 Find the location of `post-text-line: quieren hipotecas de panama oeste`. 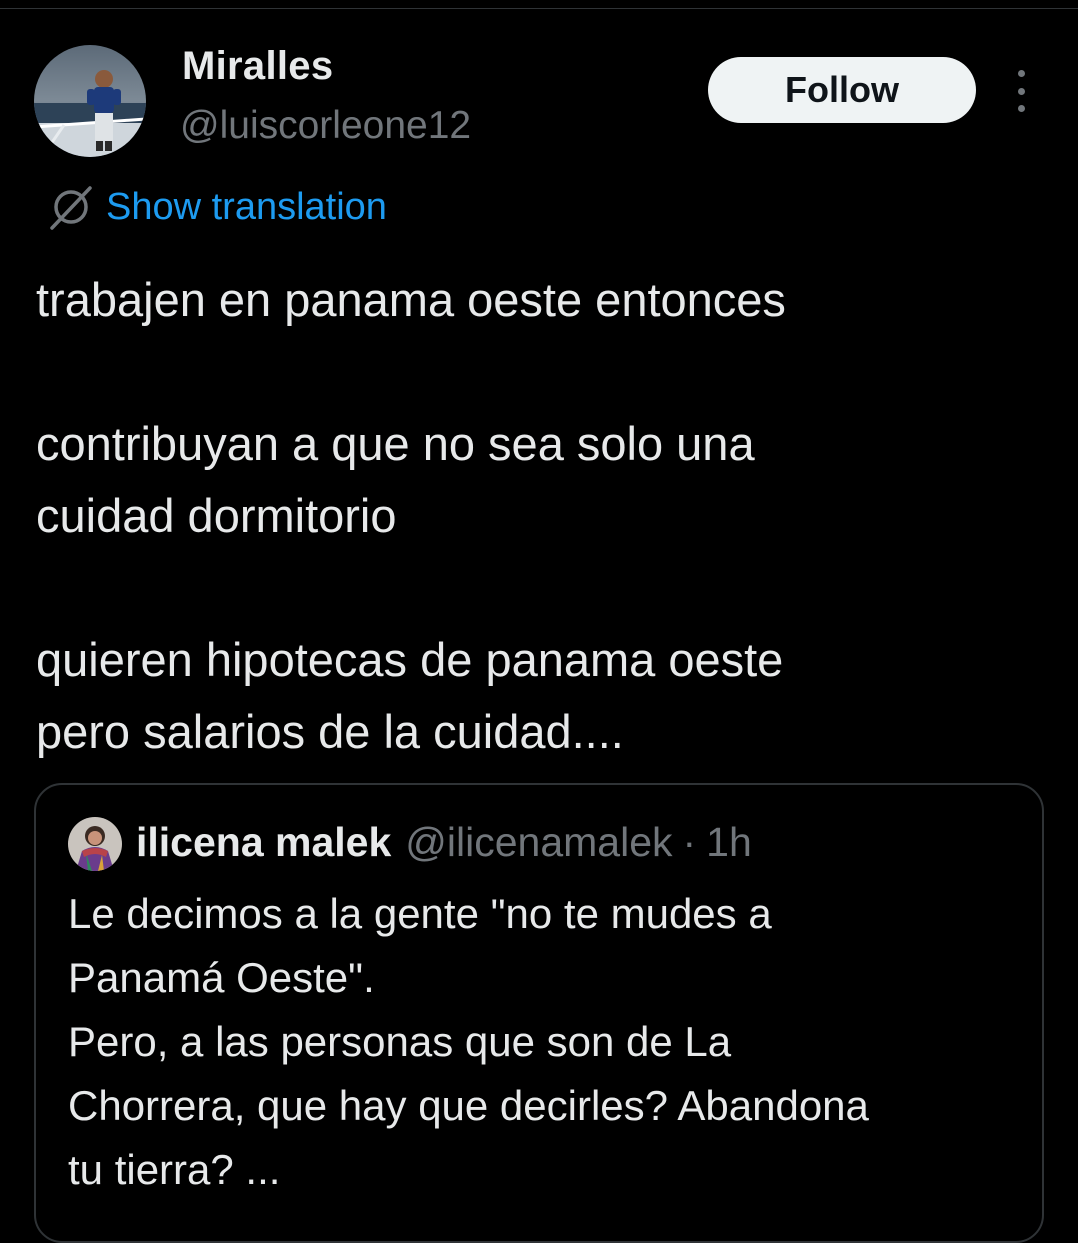

post-text-line: quieren hipotecas de panama oeste is located at coordinates (410, 659).